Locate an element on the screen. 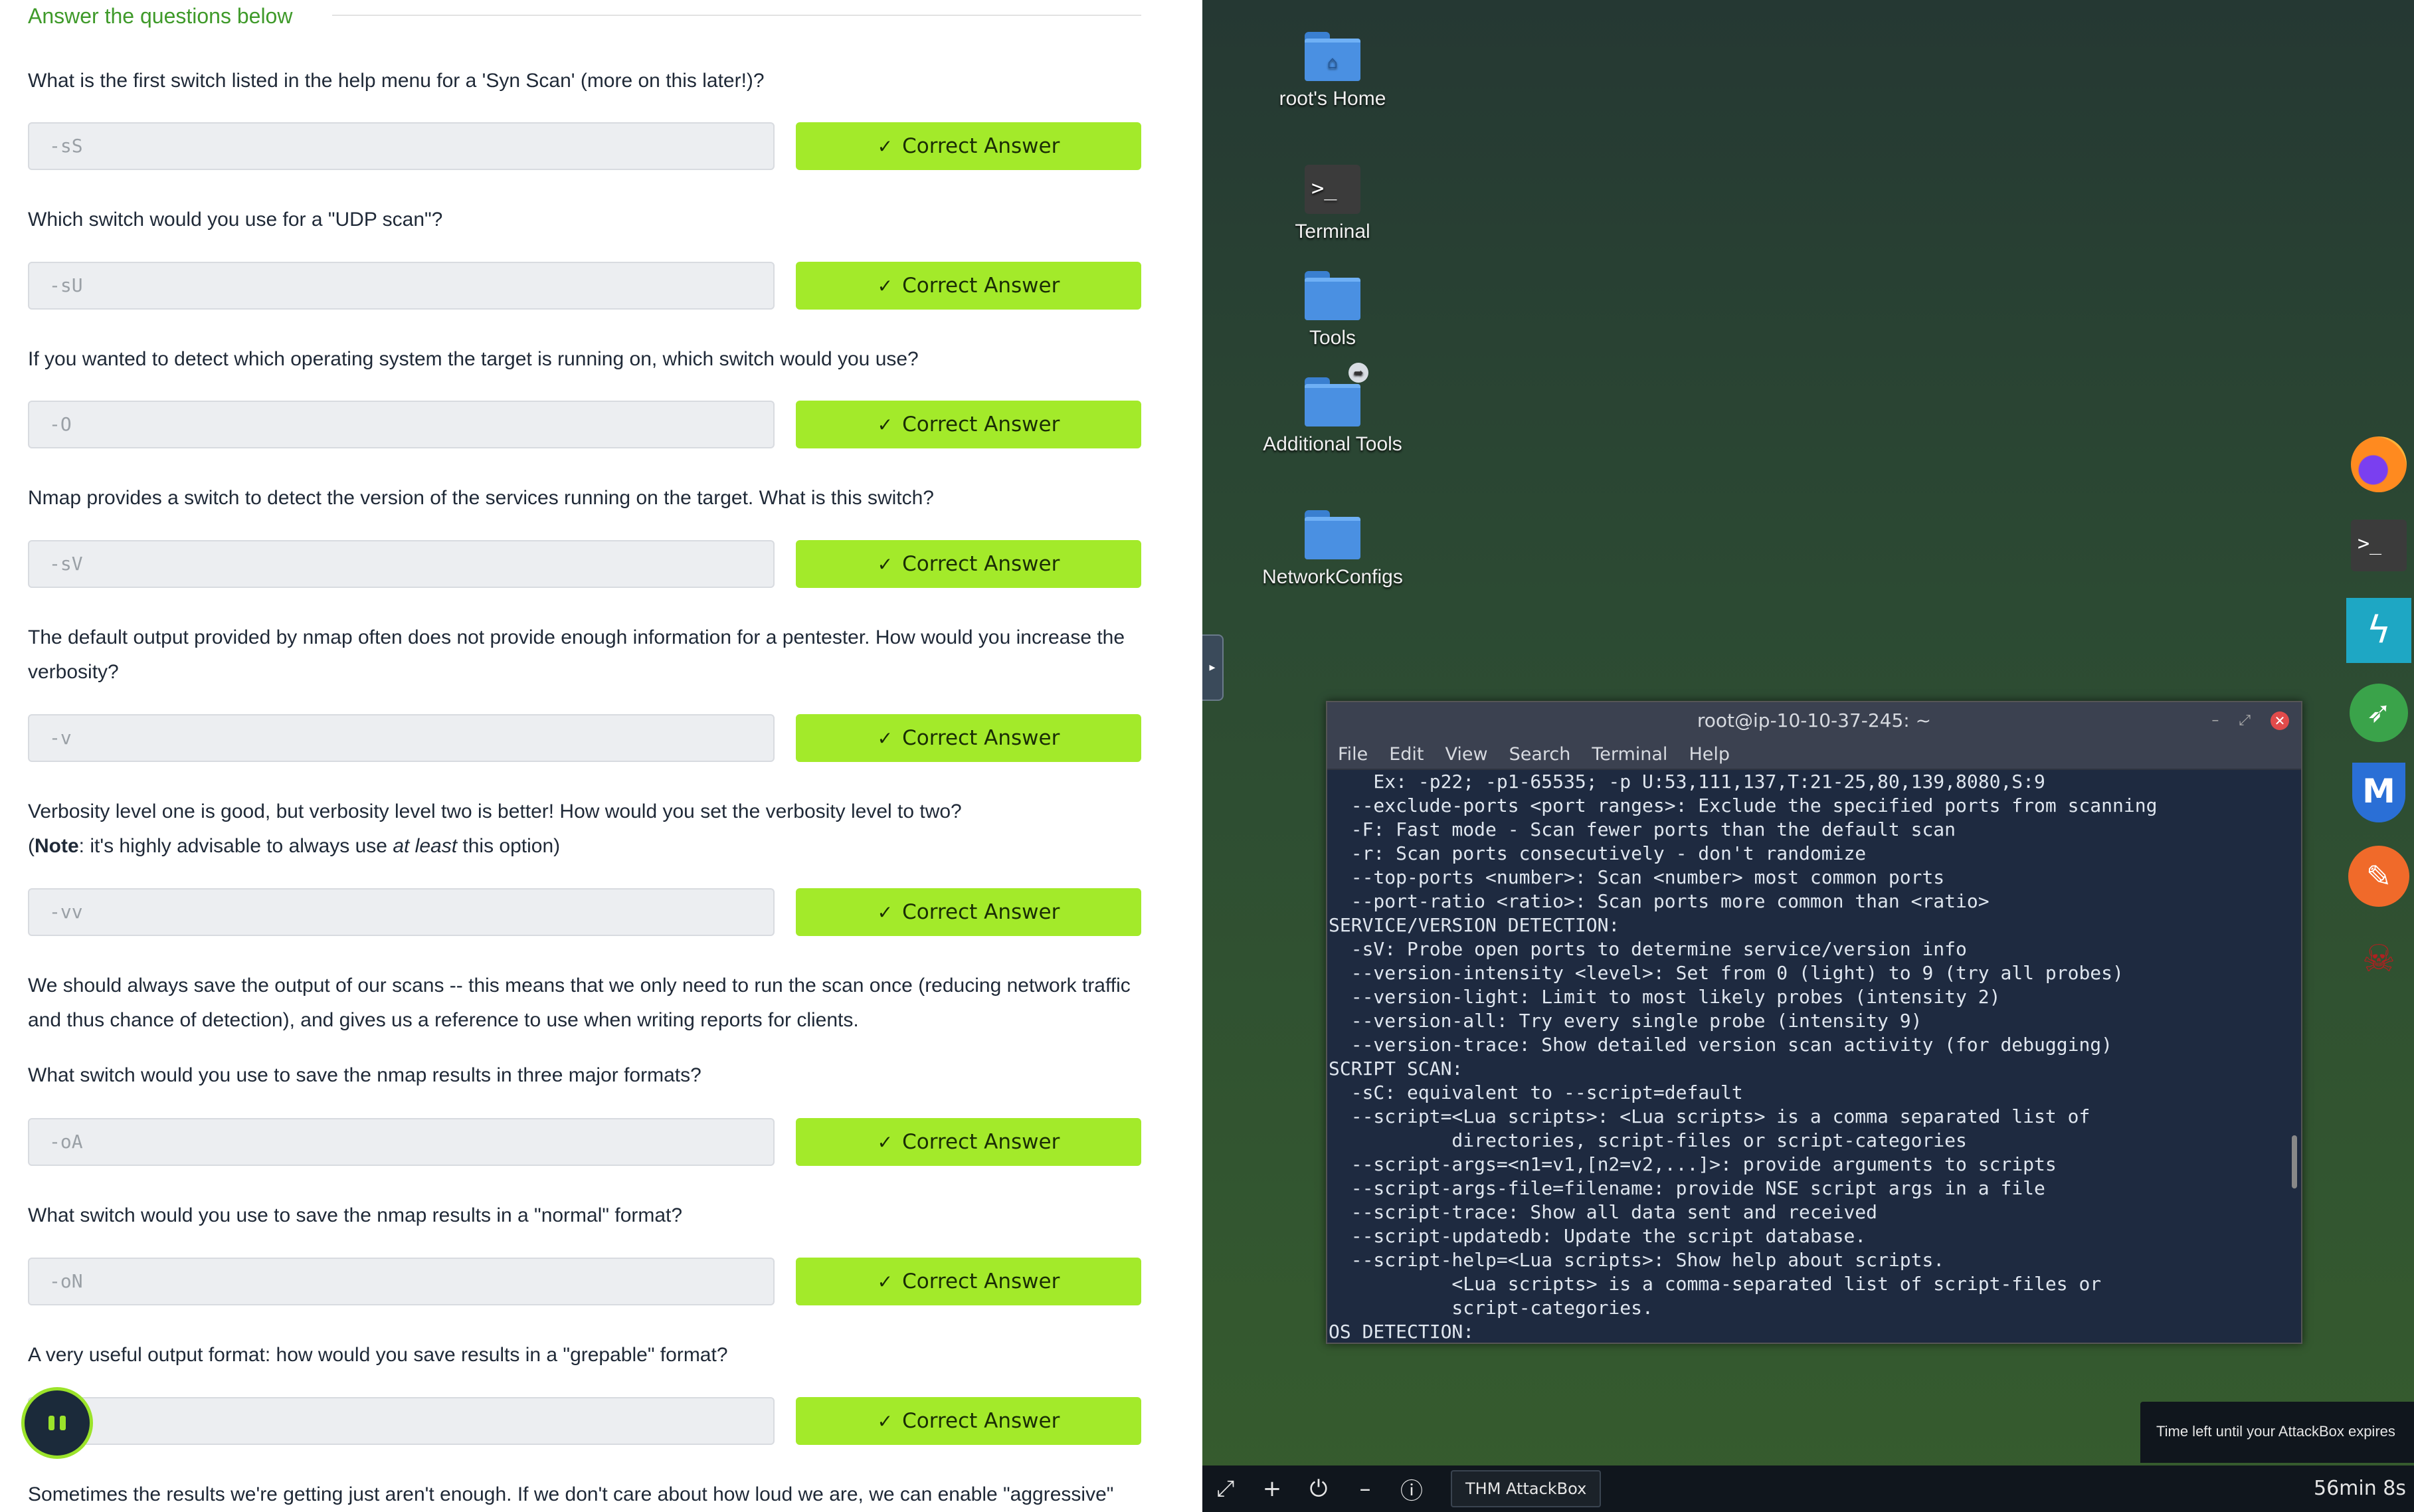  plus-icon: + is located at coordinates (1272, 1488).